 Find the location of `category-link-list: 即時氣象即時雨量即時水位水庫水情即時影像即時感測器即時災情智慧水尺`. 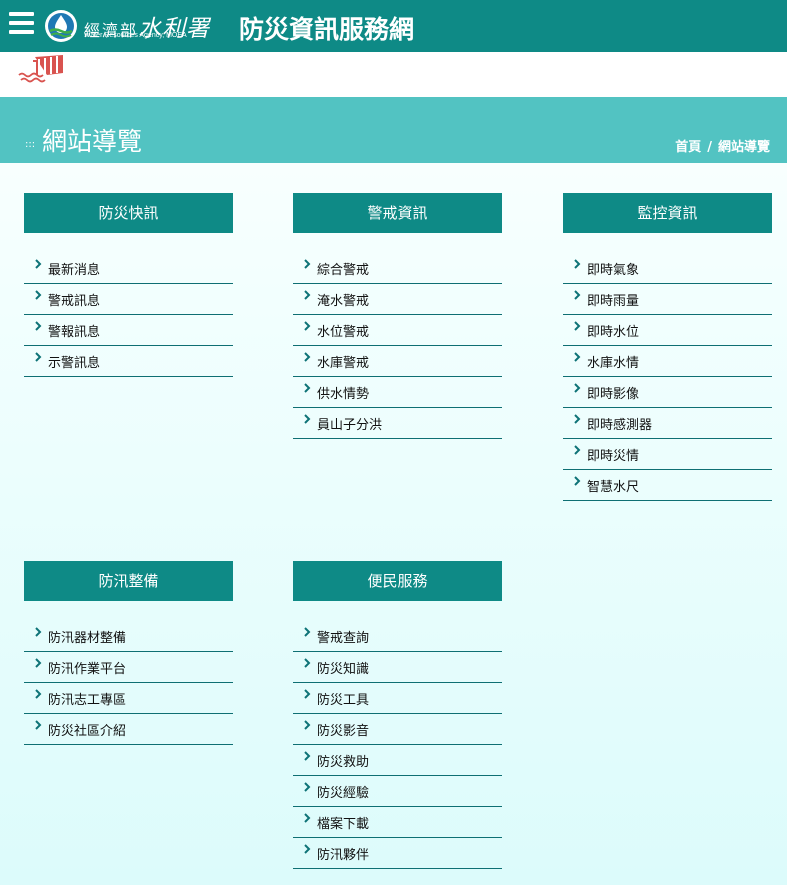

category-link-list: 即時氣象即時雨量即時水位水庫水情即時影像即時感測器即時災情智慧水尺 is located at coordinates (667, 377).